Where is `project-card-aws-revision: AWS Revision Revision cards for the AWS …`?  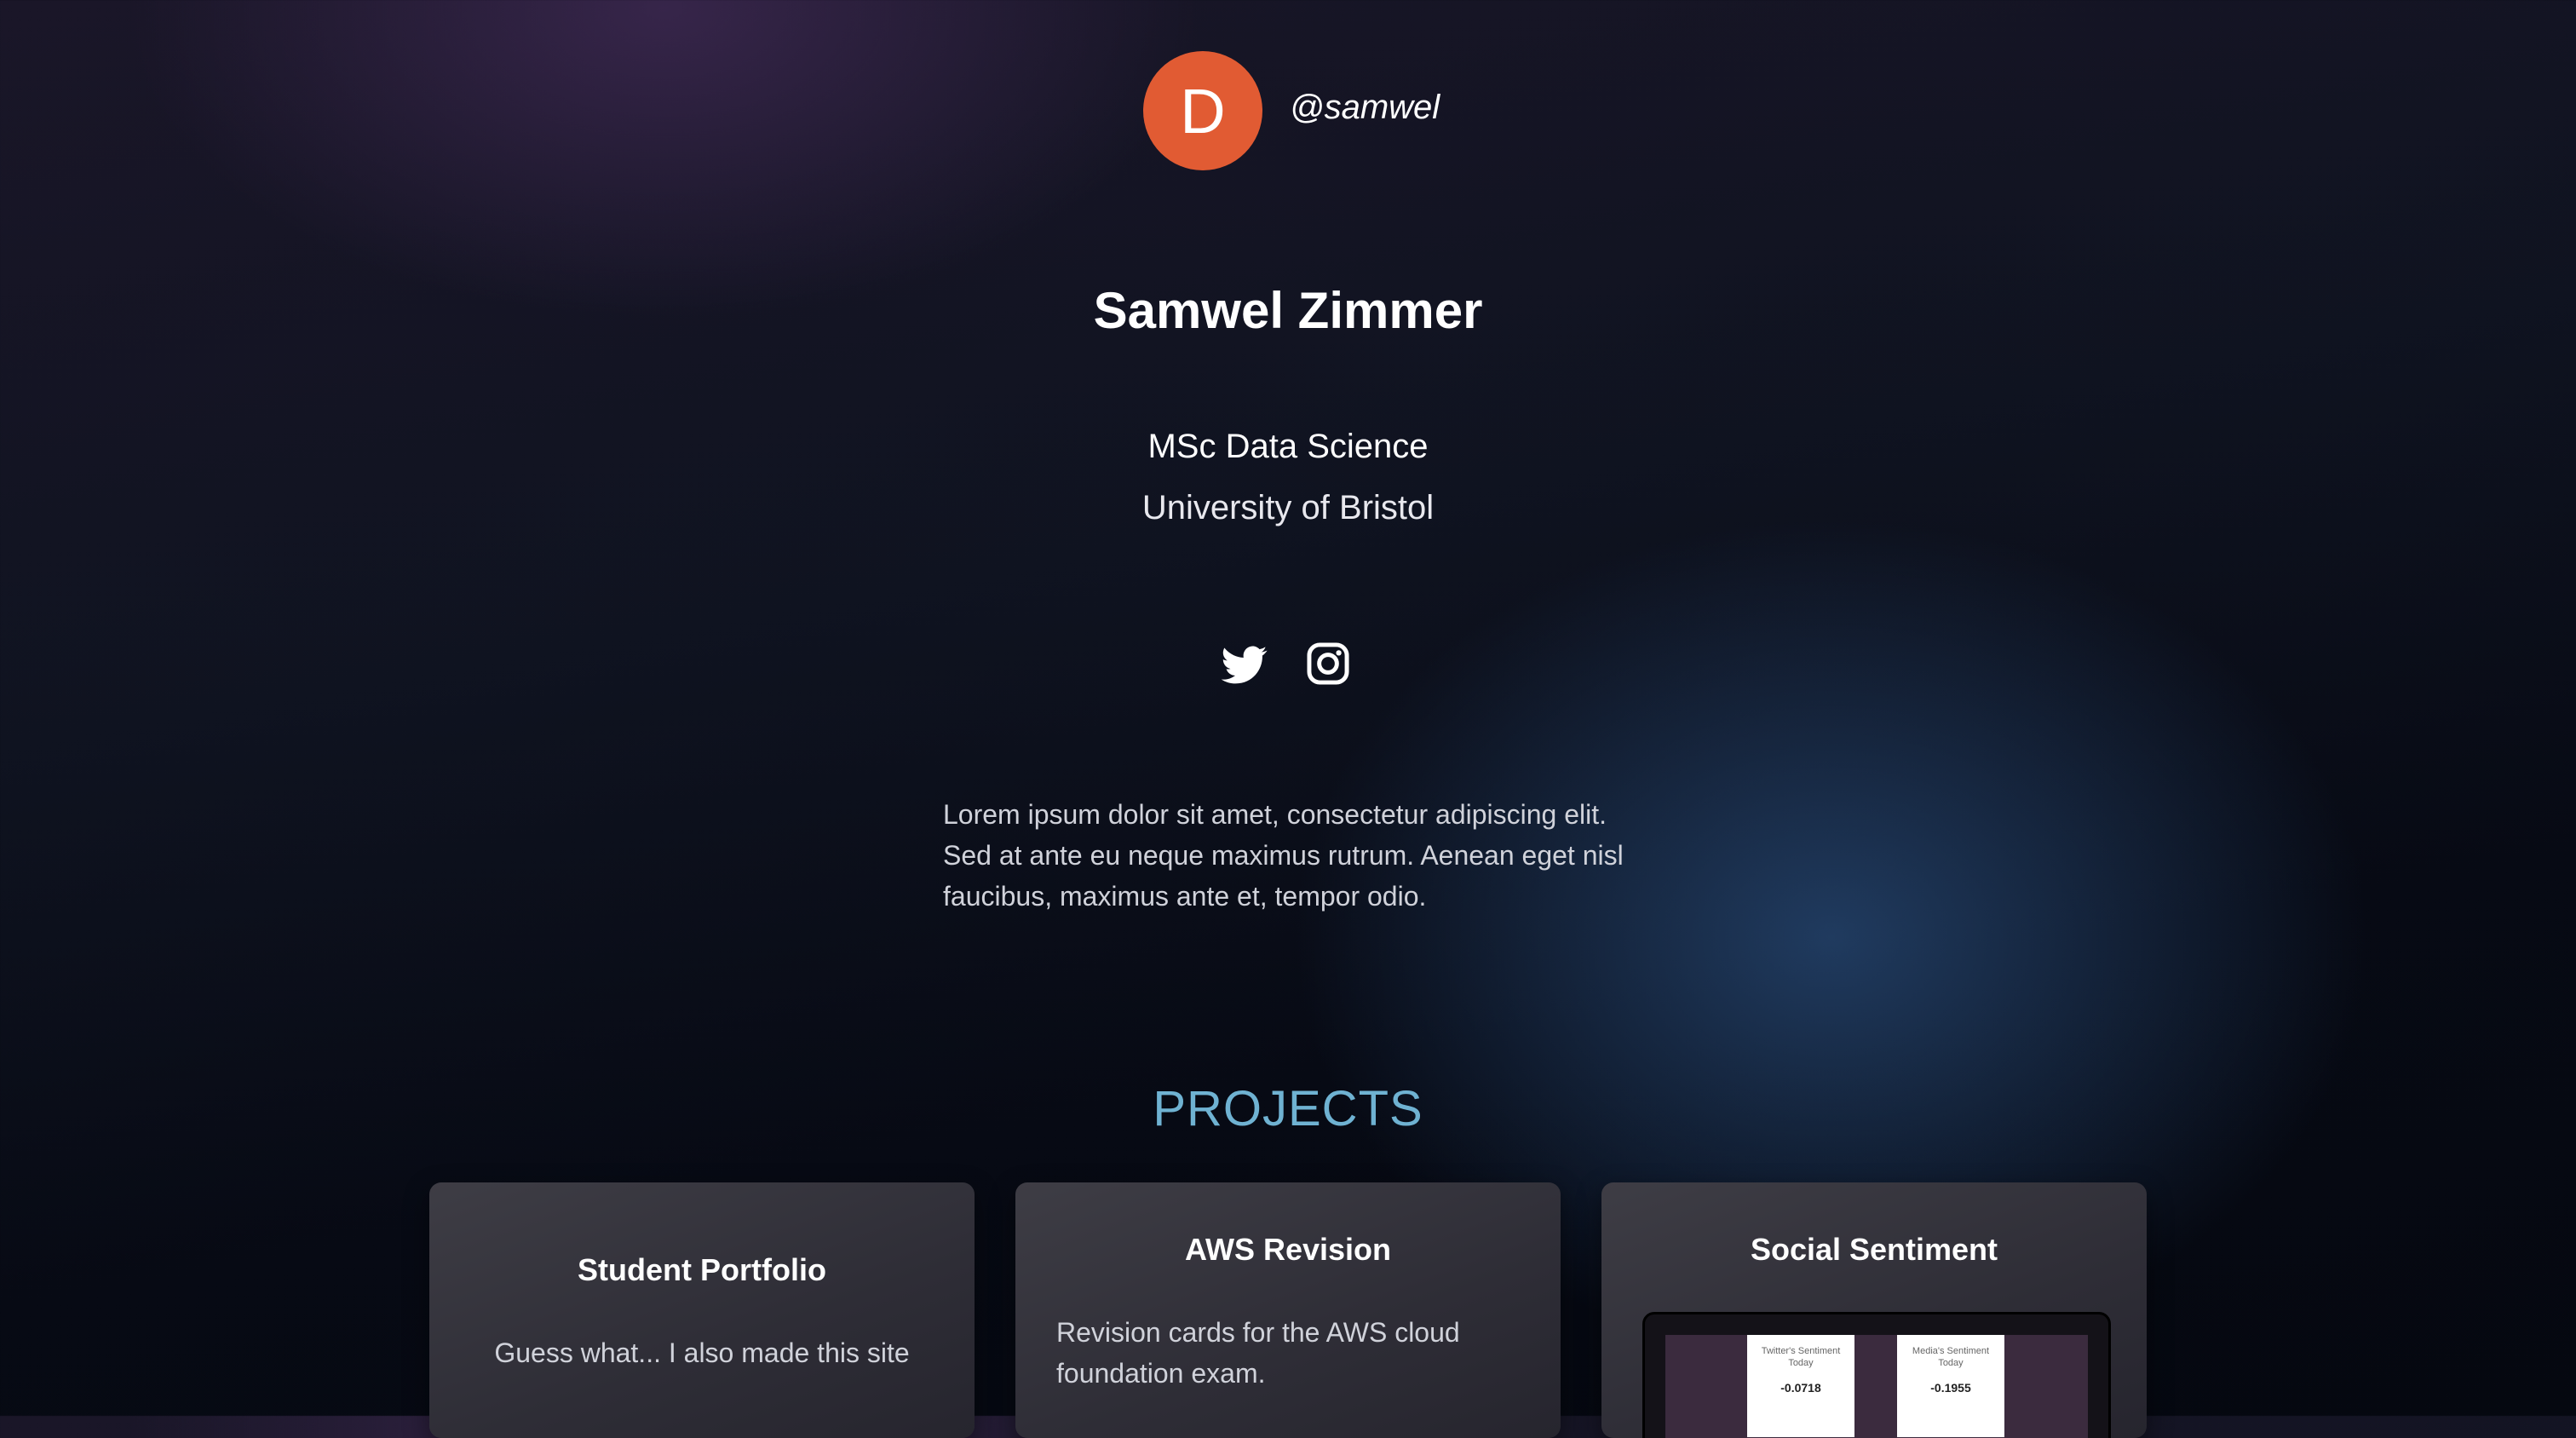 project-card-aws-revision: AWS Revision Revision cards for the AWS … is located at coordinates (1288, 1310).